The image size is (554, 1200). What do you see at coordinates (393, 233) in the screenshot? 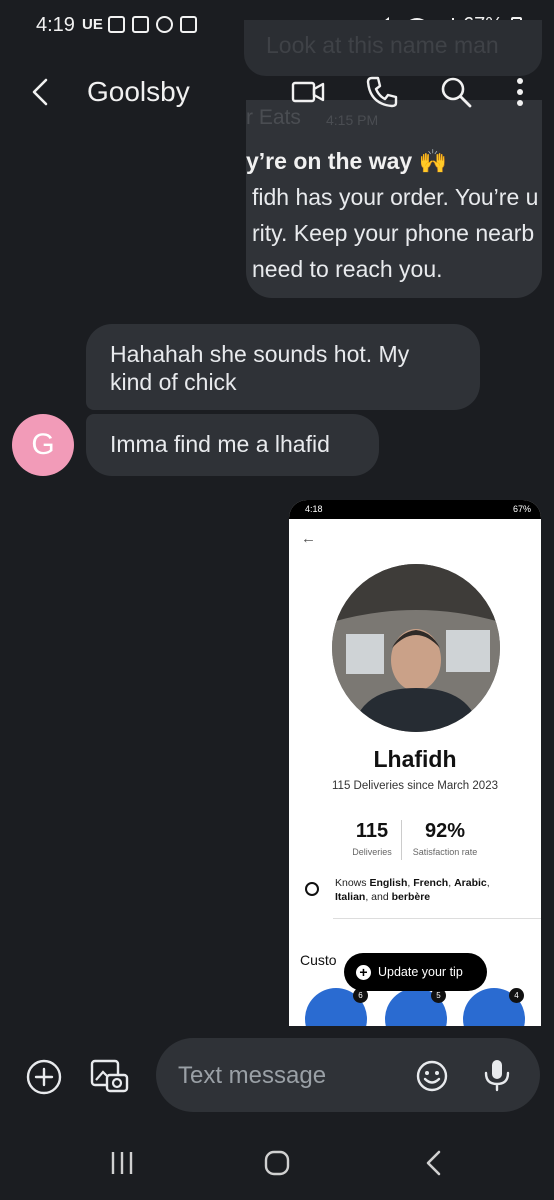
I see `forwarded-line-2: rity. Keep your phone nearb` at bounding box center [393, 233].